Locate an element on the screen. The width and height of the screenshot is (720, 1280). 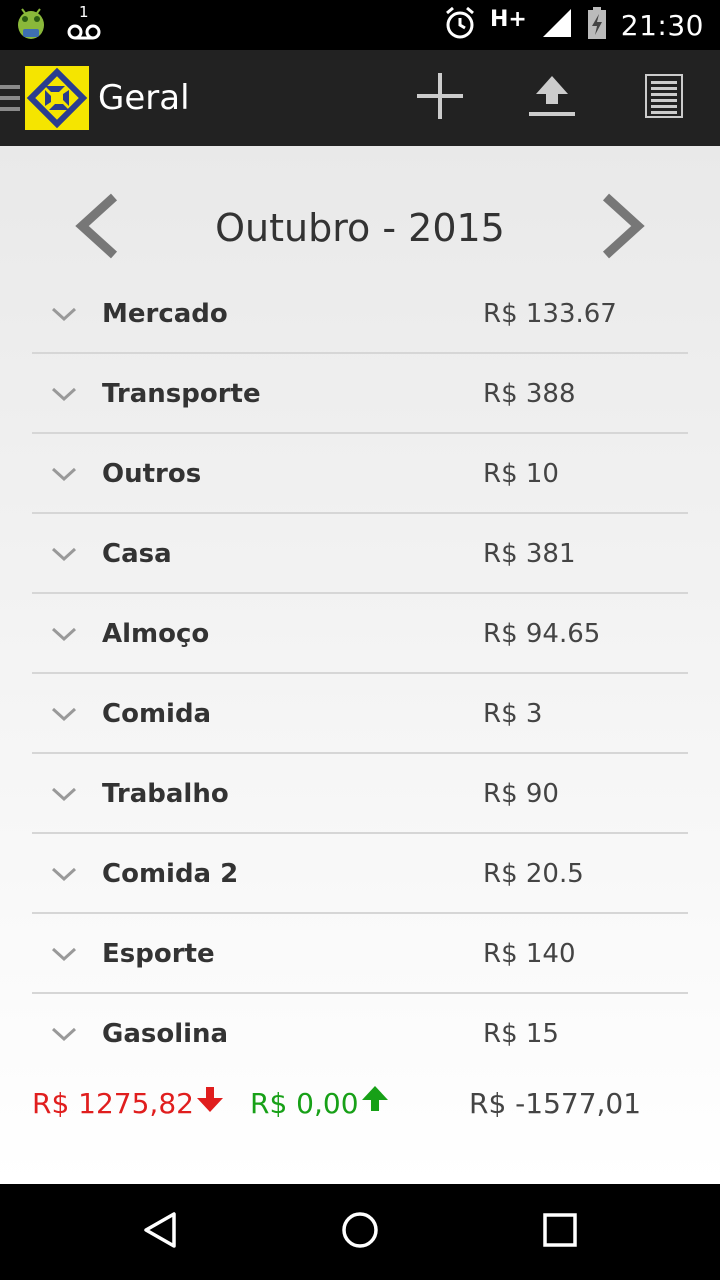
recent-apps-icon is located at coordinates (560, 1232).